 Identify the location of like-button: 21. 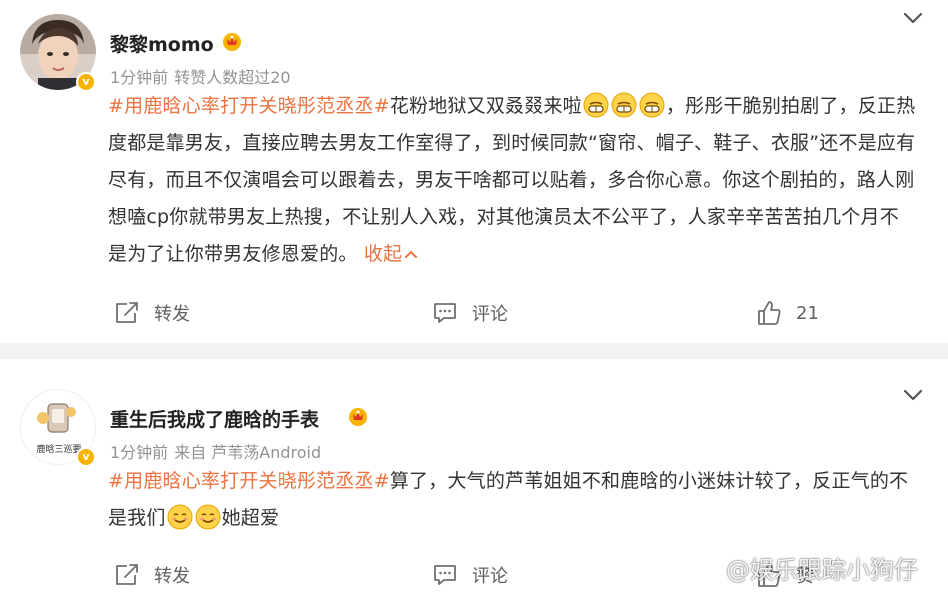
(787, 313).